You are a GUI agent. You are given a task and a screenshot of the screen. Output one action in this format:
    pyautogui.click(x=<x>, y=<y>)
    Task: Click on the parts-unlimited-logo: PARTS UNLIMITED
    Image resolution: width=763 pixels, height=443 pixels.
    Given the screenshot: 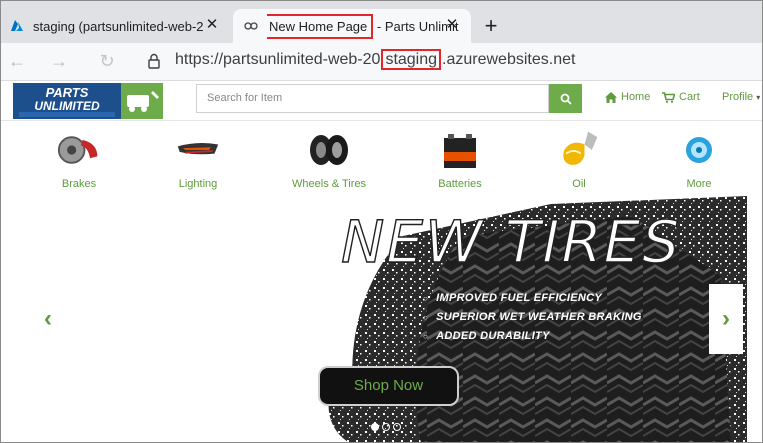 What is the action you would take?
    pyautogui.click(x=88, y=101)
    